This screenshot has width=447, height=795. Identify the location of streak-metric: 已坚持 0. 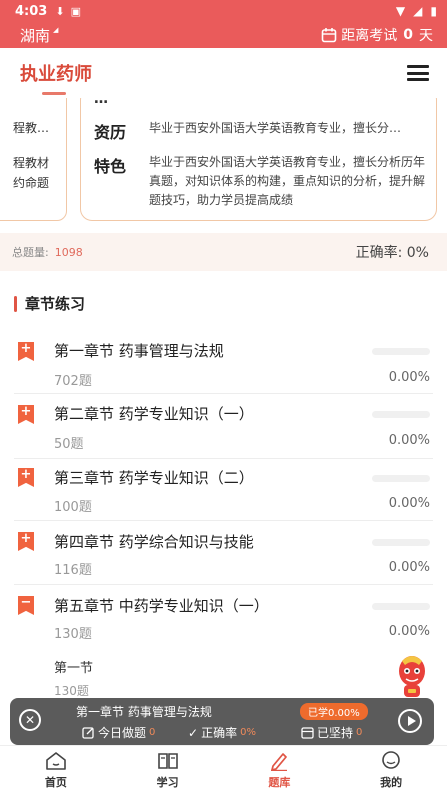
(331, 732).